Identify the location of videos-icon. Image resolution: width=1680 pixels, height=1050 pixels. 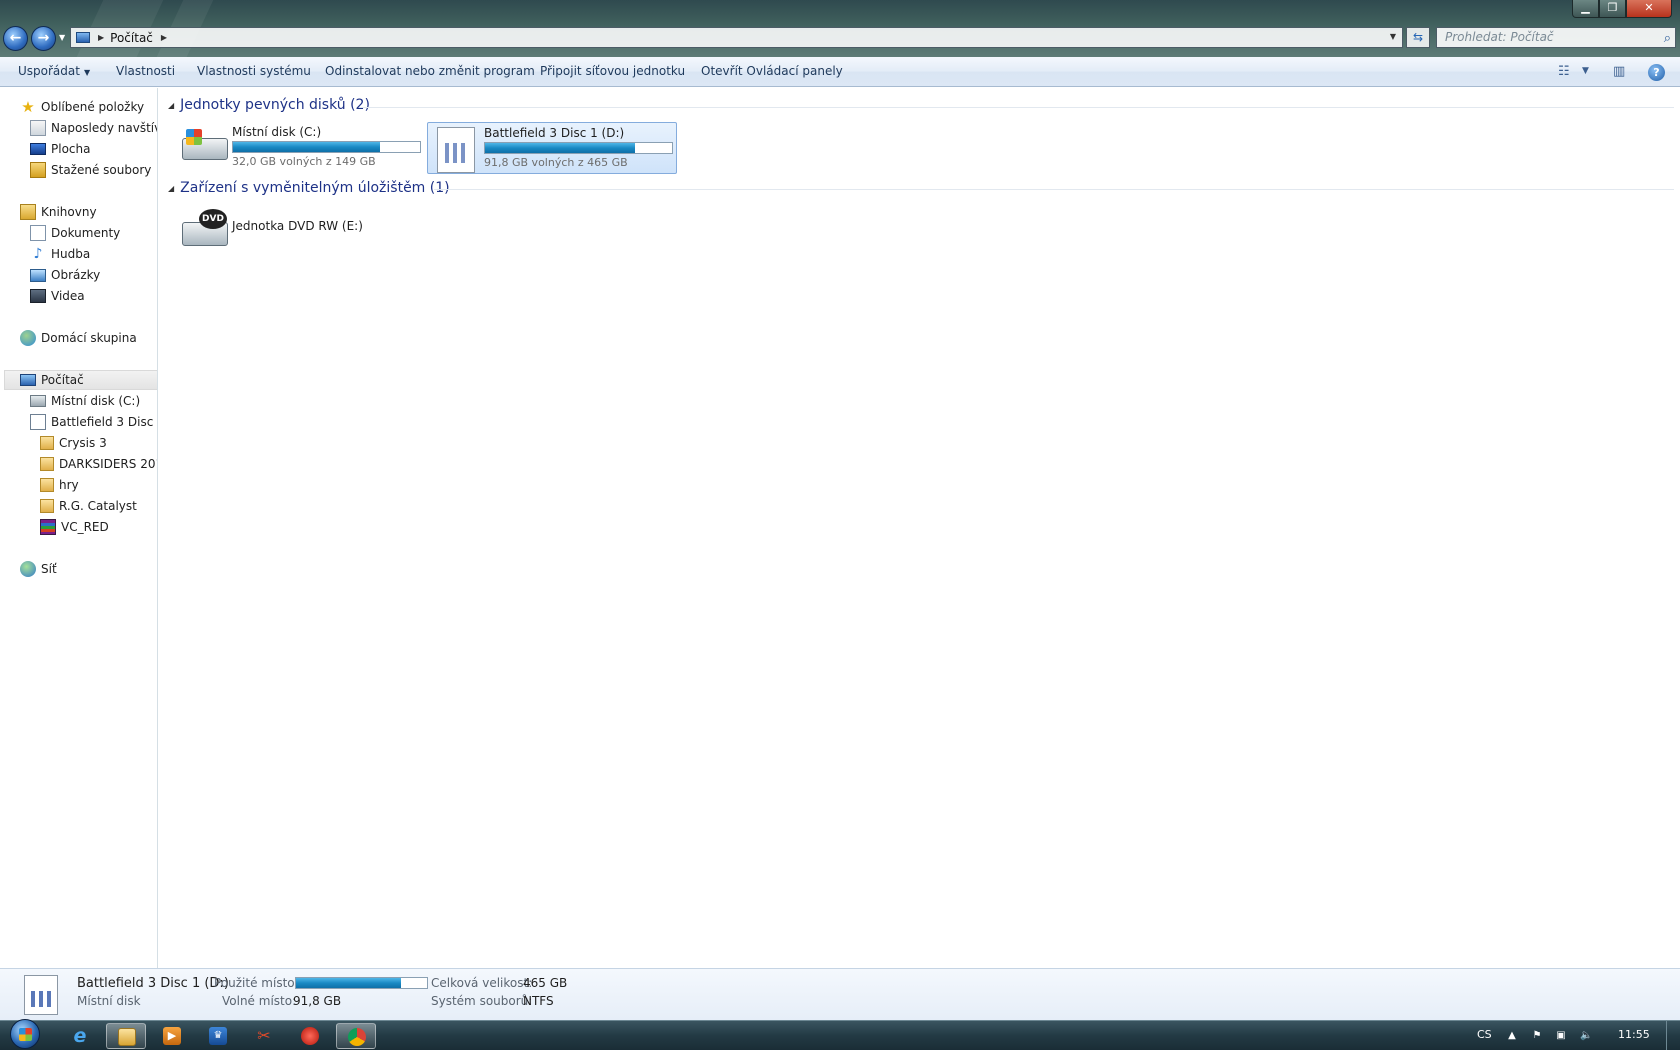
(38, 296).